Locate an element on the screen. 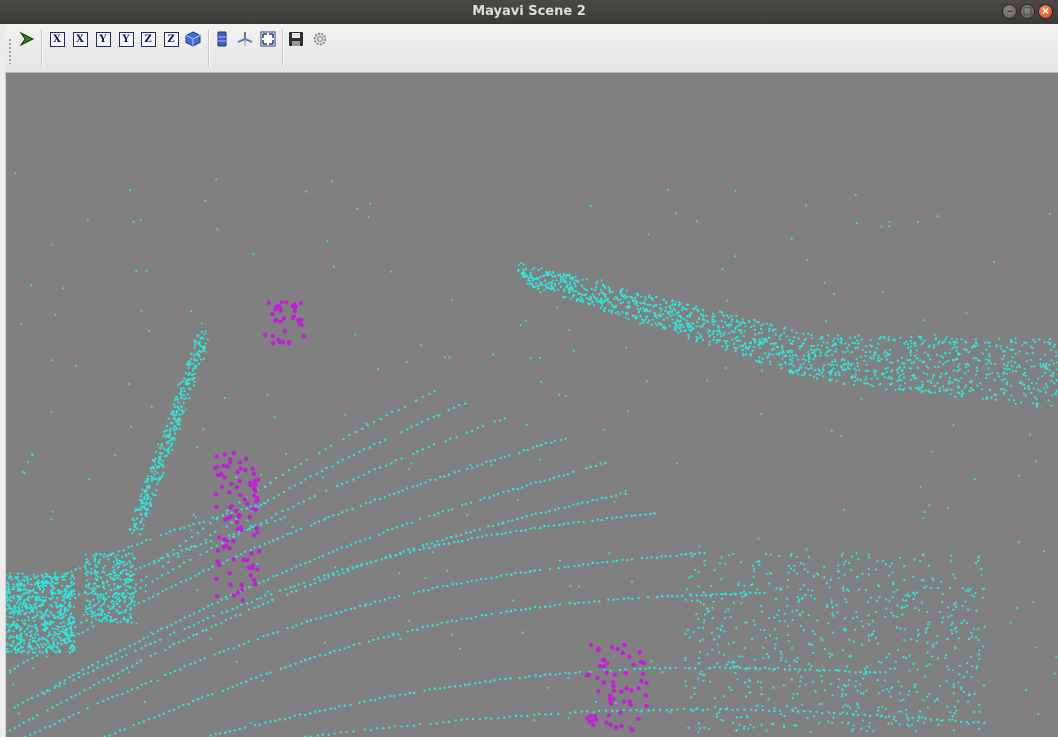 This screenshot has height=737, width=1058. toggle-parallel-projection-icon is located at coordinates (222, 39).